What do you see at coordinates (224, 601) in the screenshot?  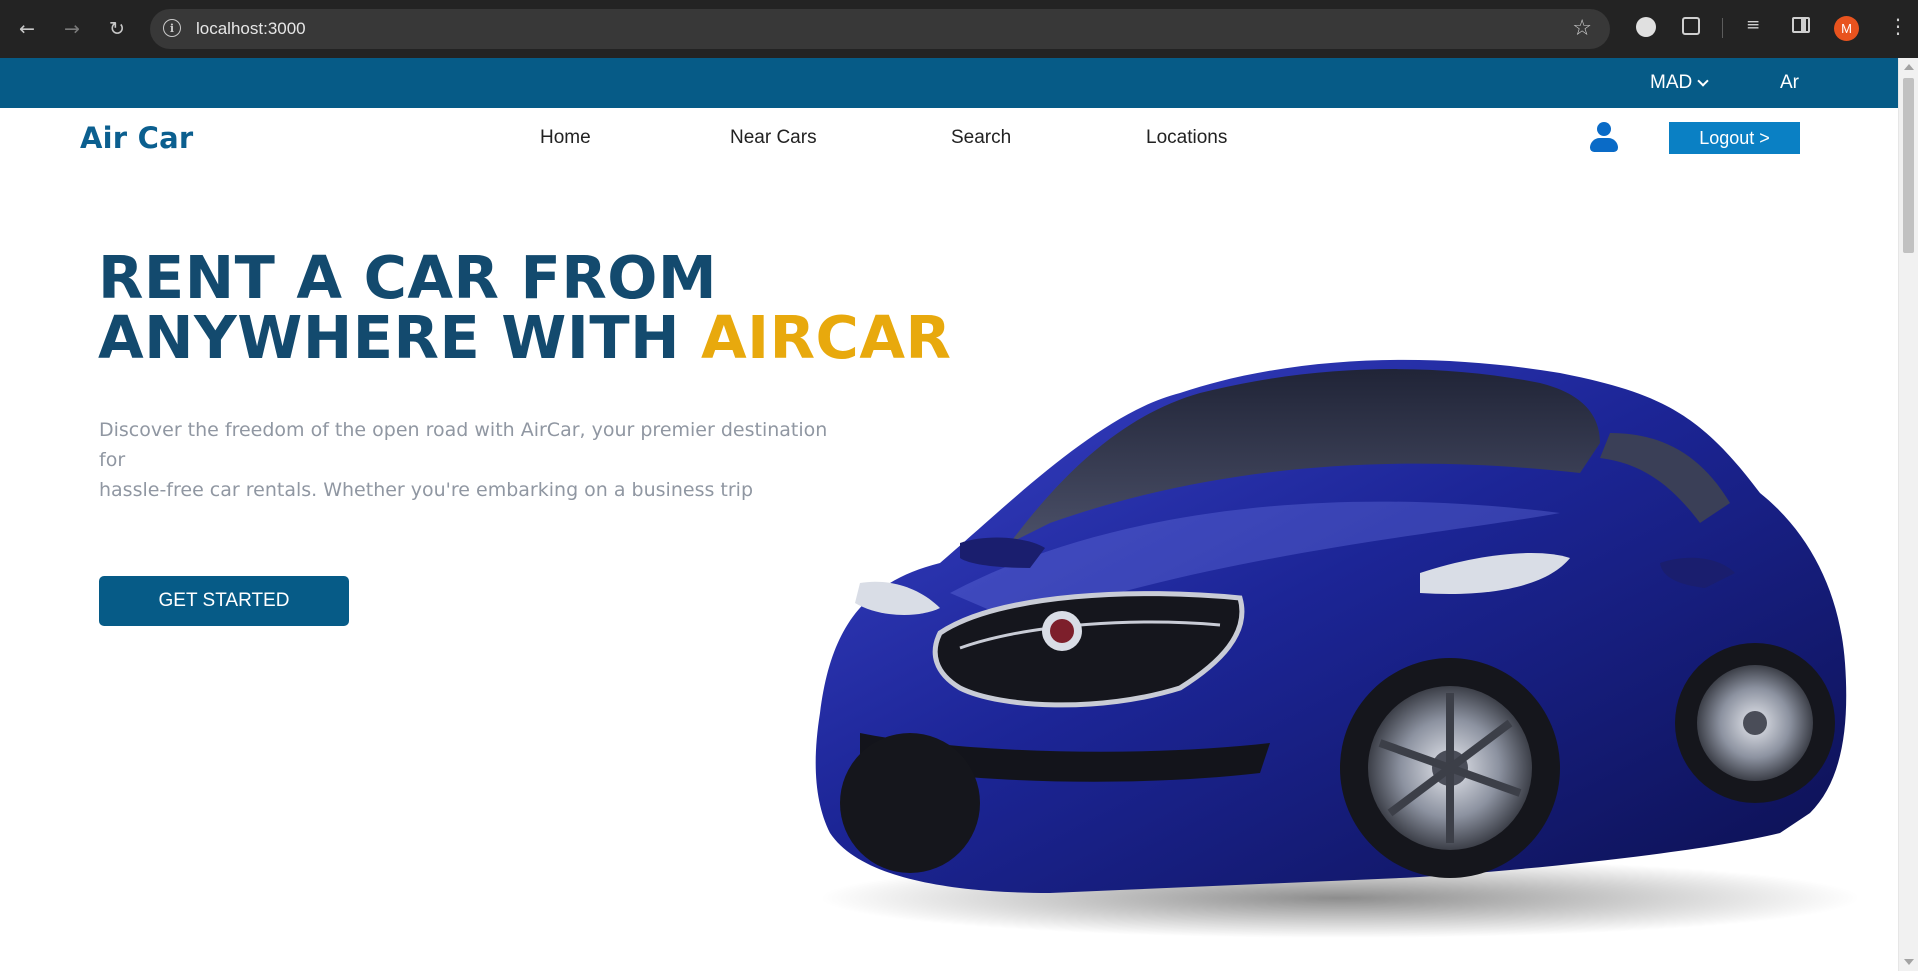 I see `get-started-button: GET STARTED` at bounding box center [224, 601].